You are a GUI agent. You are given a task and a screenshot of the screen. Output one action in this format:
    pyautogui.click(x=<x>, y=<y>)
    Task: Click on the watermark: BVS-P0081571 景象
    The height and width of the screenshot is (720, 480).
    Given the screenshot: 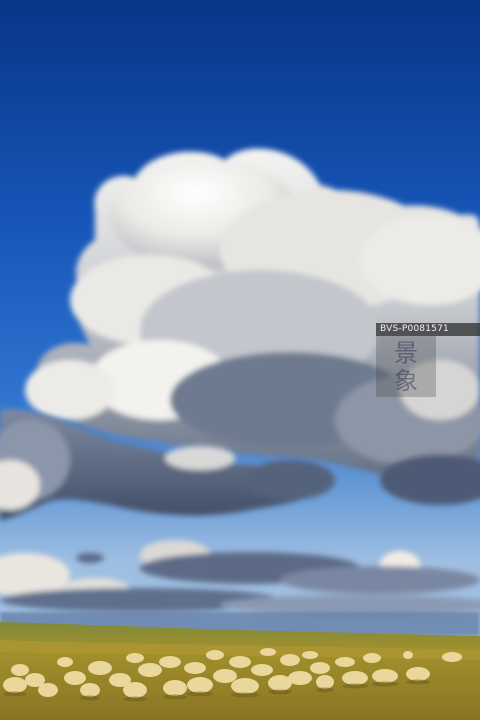 What is the action you would take?
    pyautogui.click(x=428, y=360)
    